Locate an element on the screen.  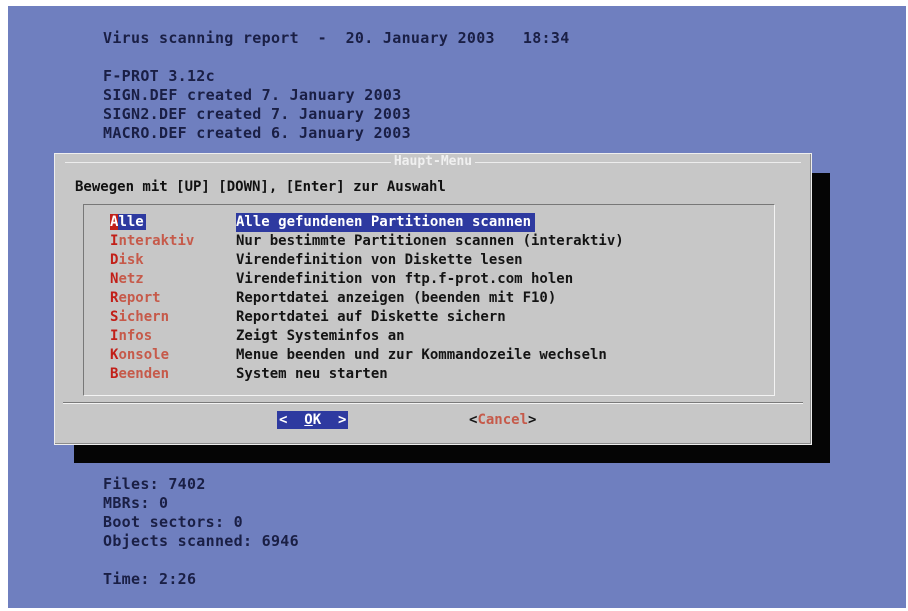
stat-line: Files: 7402 is located at coordinates (154, 484).